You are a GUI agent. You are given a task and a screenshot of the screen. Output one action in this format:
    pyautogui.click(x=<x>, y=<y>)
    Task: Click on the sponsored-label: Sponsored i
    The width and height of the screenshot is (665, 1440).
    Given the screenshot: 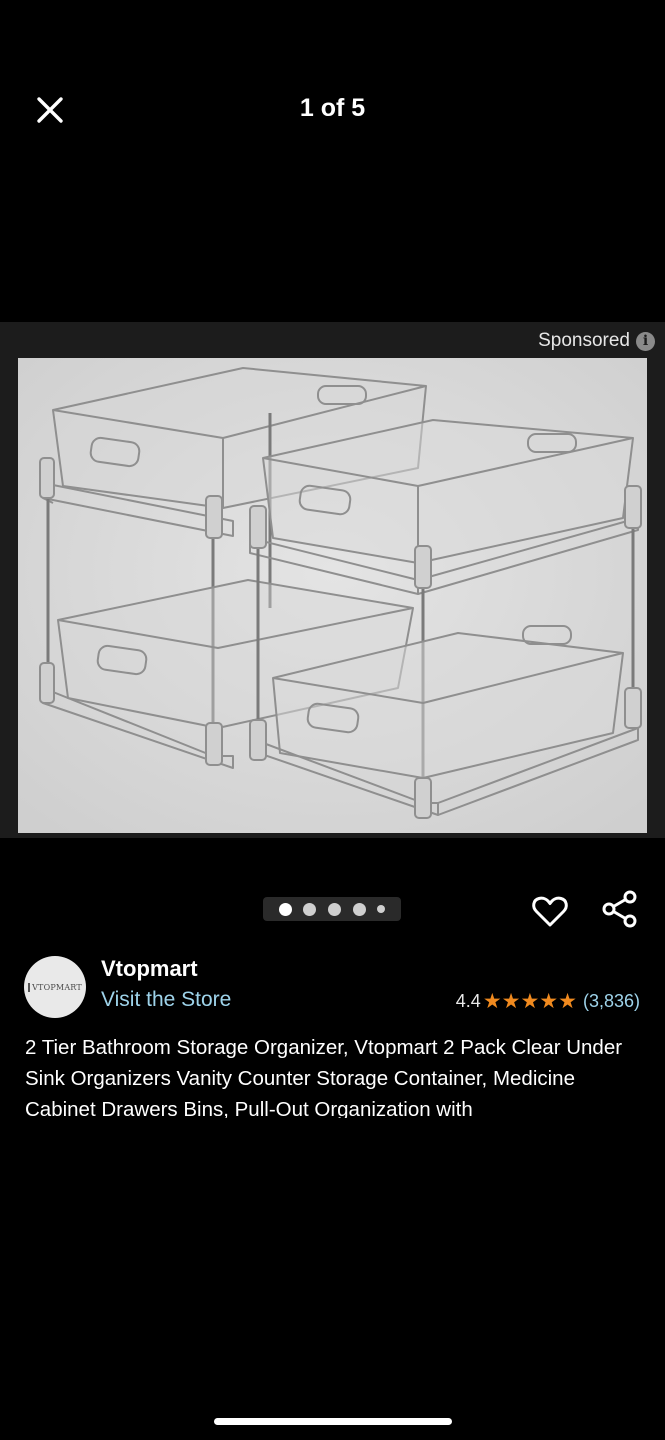 What is the action you would take?
    pyautogui.click(x=596, y=341)
    